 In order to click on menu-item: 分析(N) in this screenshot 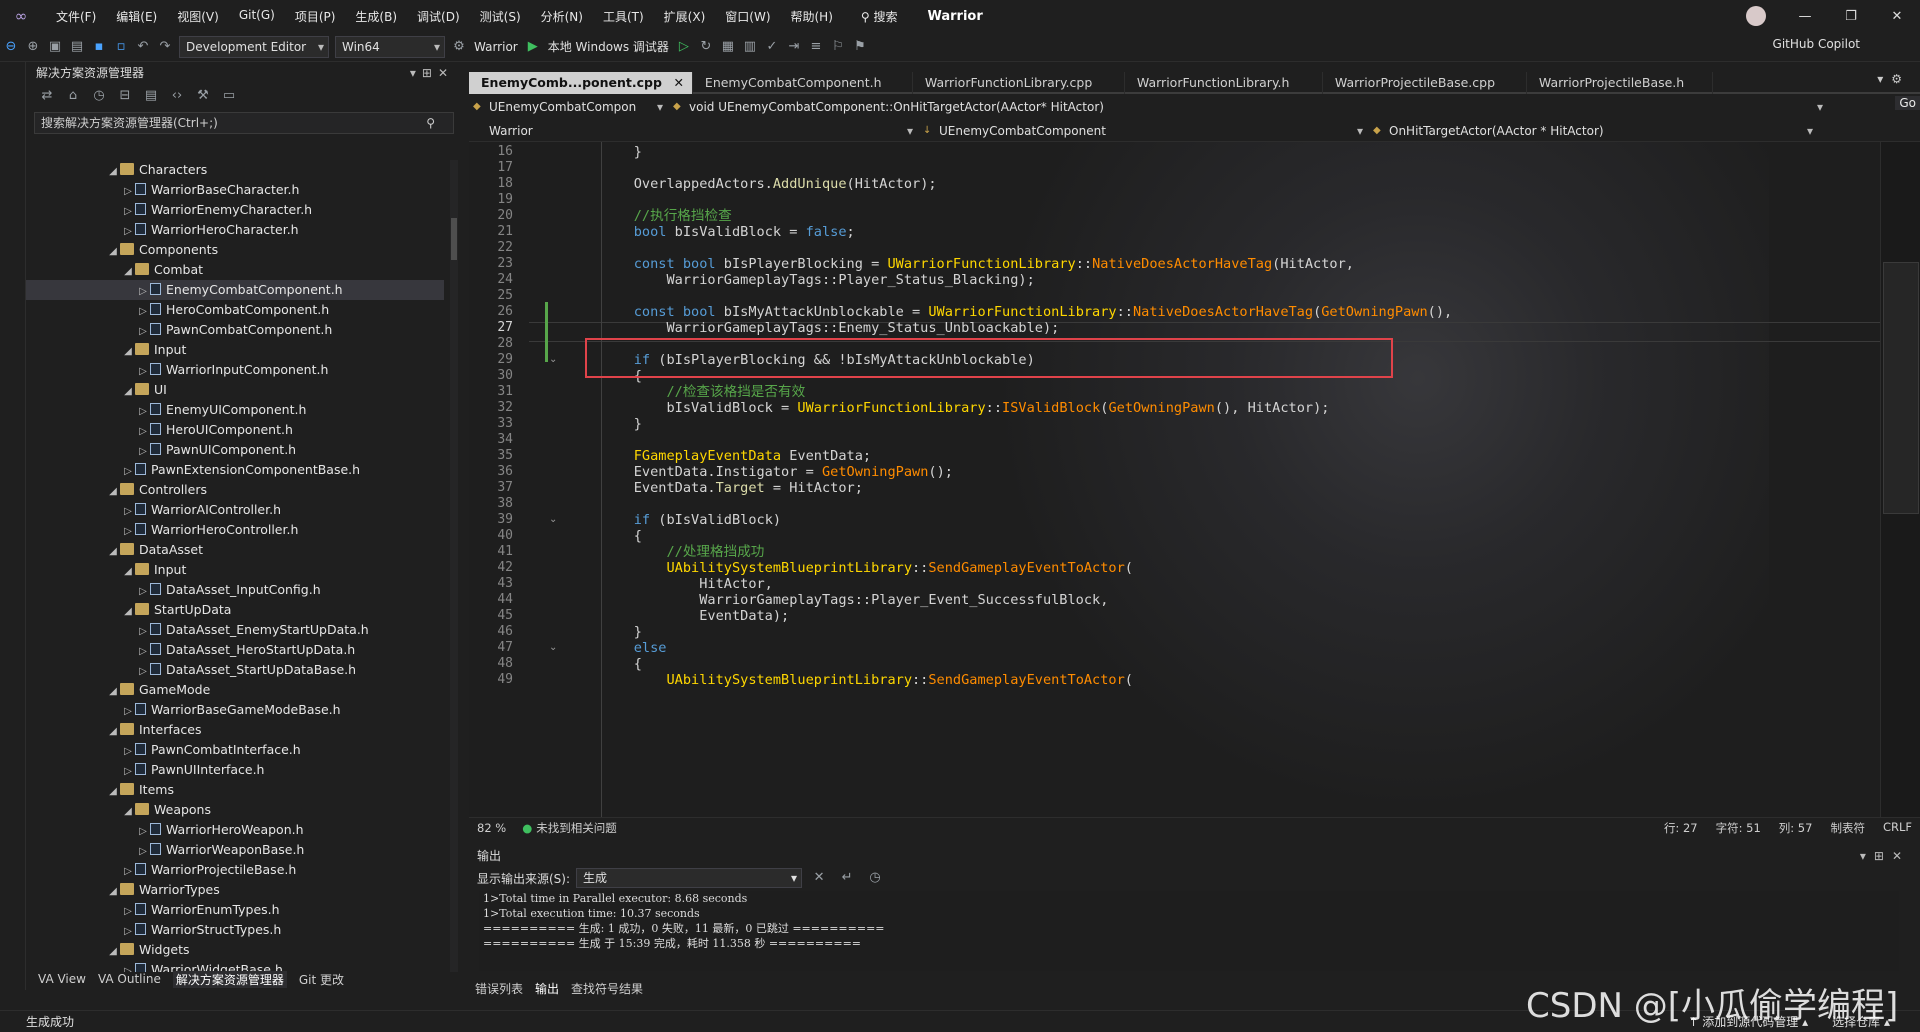, I will do `click(562, 16)`.